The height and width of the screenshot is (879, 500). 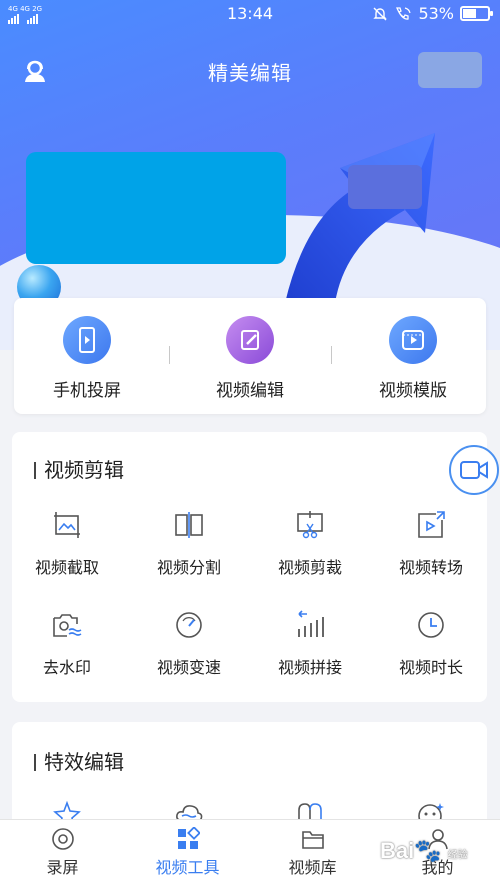 I want to click on tool-video-capture: 视频截取, so click(x=67, y=543).